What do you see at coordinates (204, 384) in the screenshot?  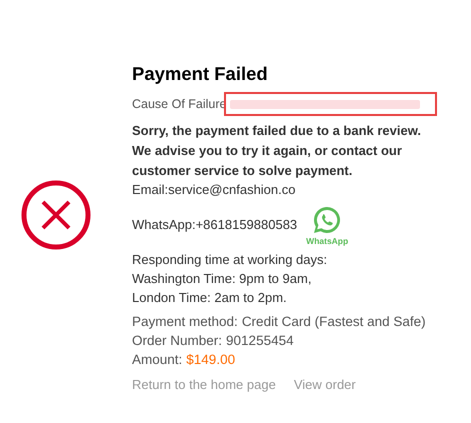 I see `home-link: Return to the home page` at bounding box center [204, 384].